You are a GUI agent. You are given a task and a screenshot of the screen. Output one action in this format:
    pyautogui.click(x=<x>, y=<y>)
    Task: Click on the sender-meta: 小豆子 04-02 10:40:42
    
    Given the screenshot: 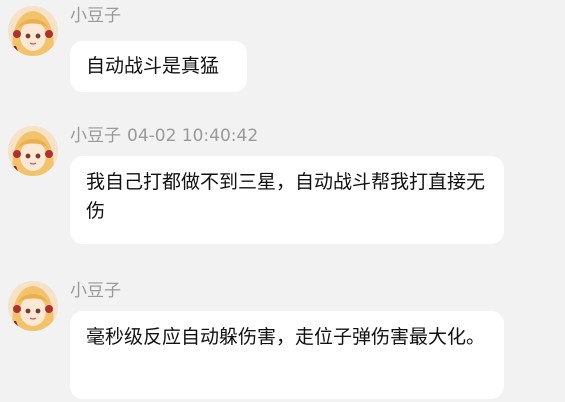 What is the action you would take?
    pyautogui.click(x=164, y=136)
    